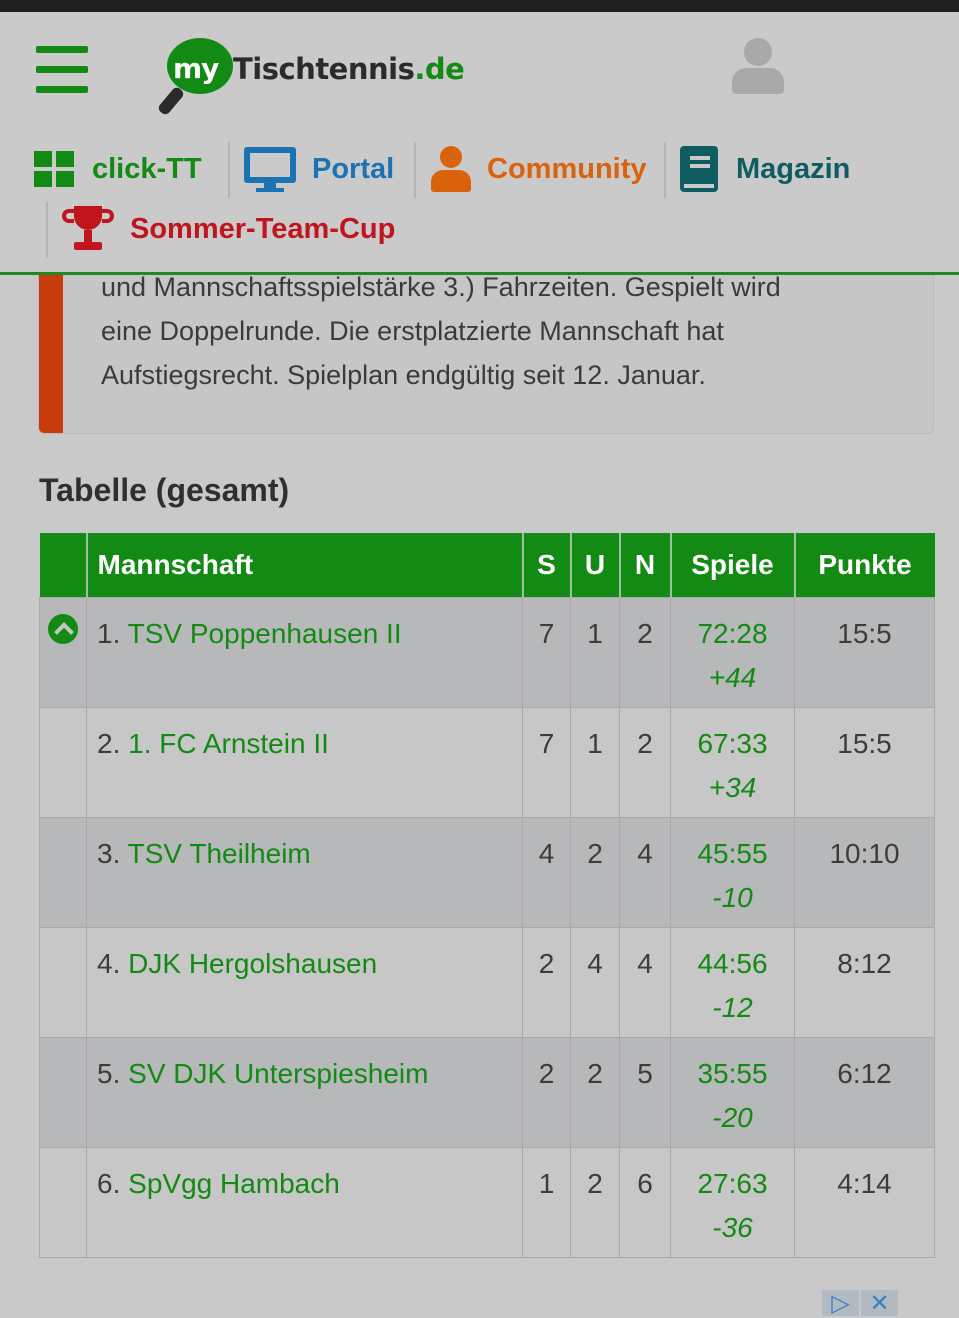 The height and width of the screenshot is (1318, 959). What do you see at coordinates (109, 1183) in the screenshot?
I see `rank: 6.` at bounding box center [109, 1183].